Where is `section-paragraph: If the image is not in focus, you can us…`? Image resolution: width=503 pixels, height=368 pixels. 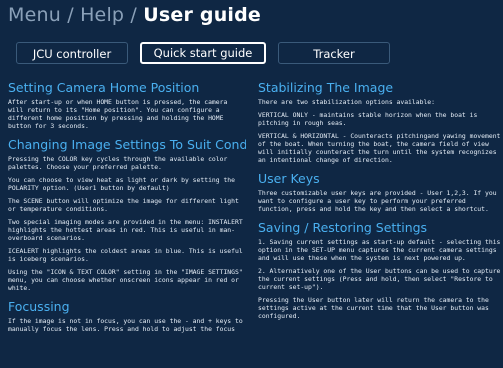 section-paragraph: If the image is not in focus, you can us… is located at coordinates (125, 325).